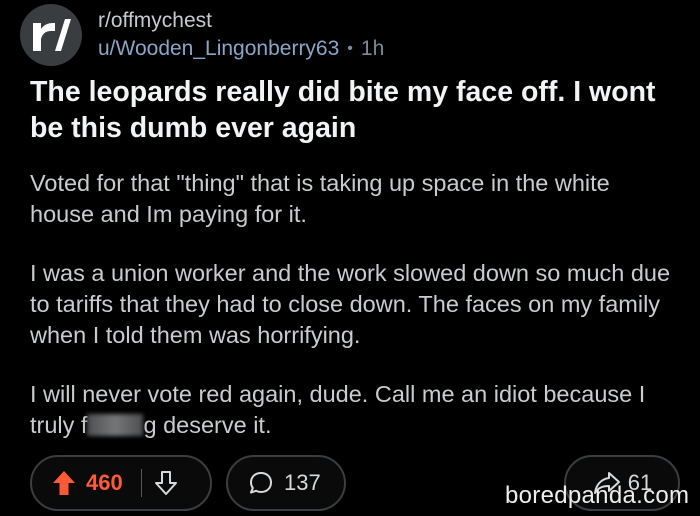 This screenshot has width=700, height=516. Describe the element at coordinates (372, 48) in the screenshot. I see `post-time: 1h` at that location.